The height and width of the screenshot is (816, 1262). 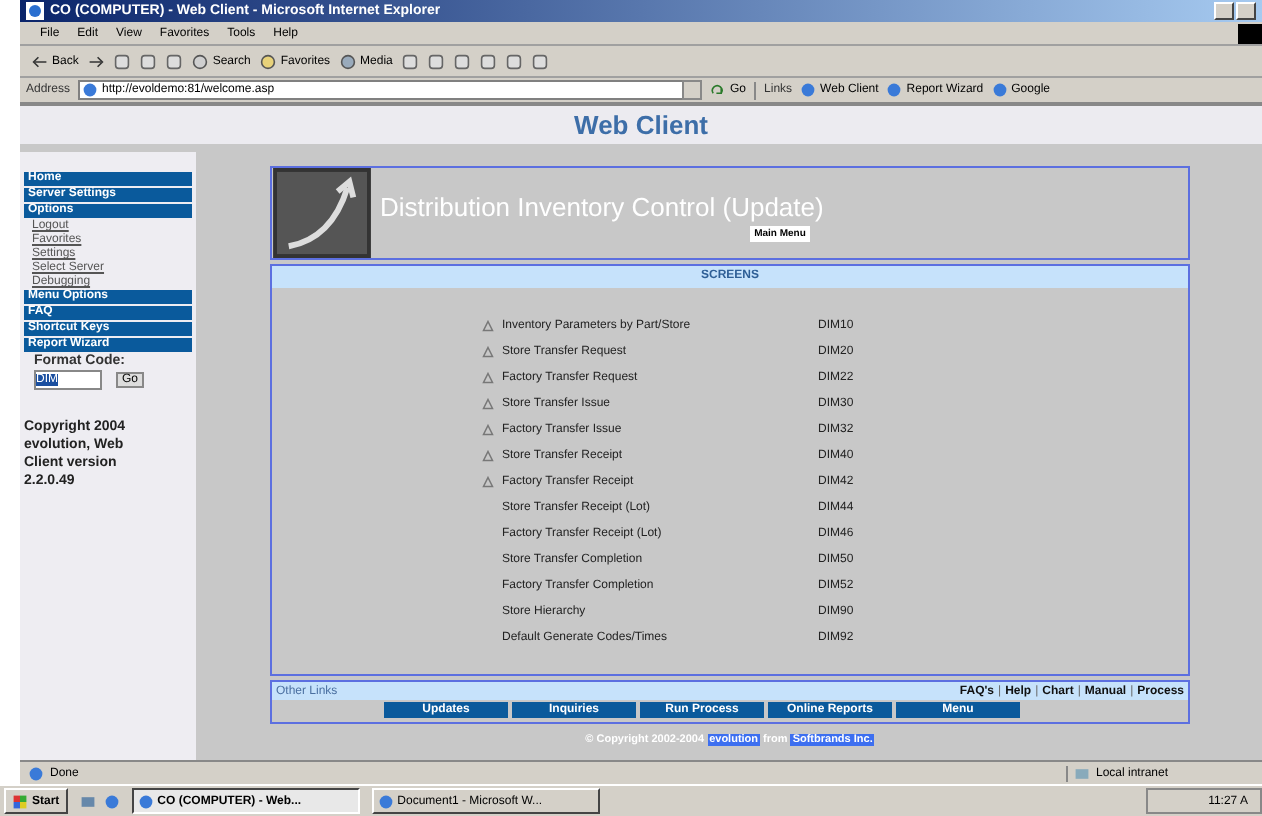 I want to click on page-header: Web Client, so click(x=641, y=129).